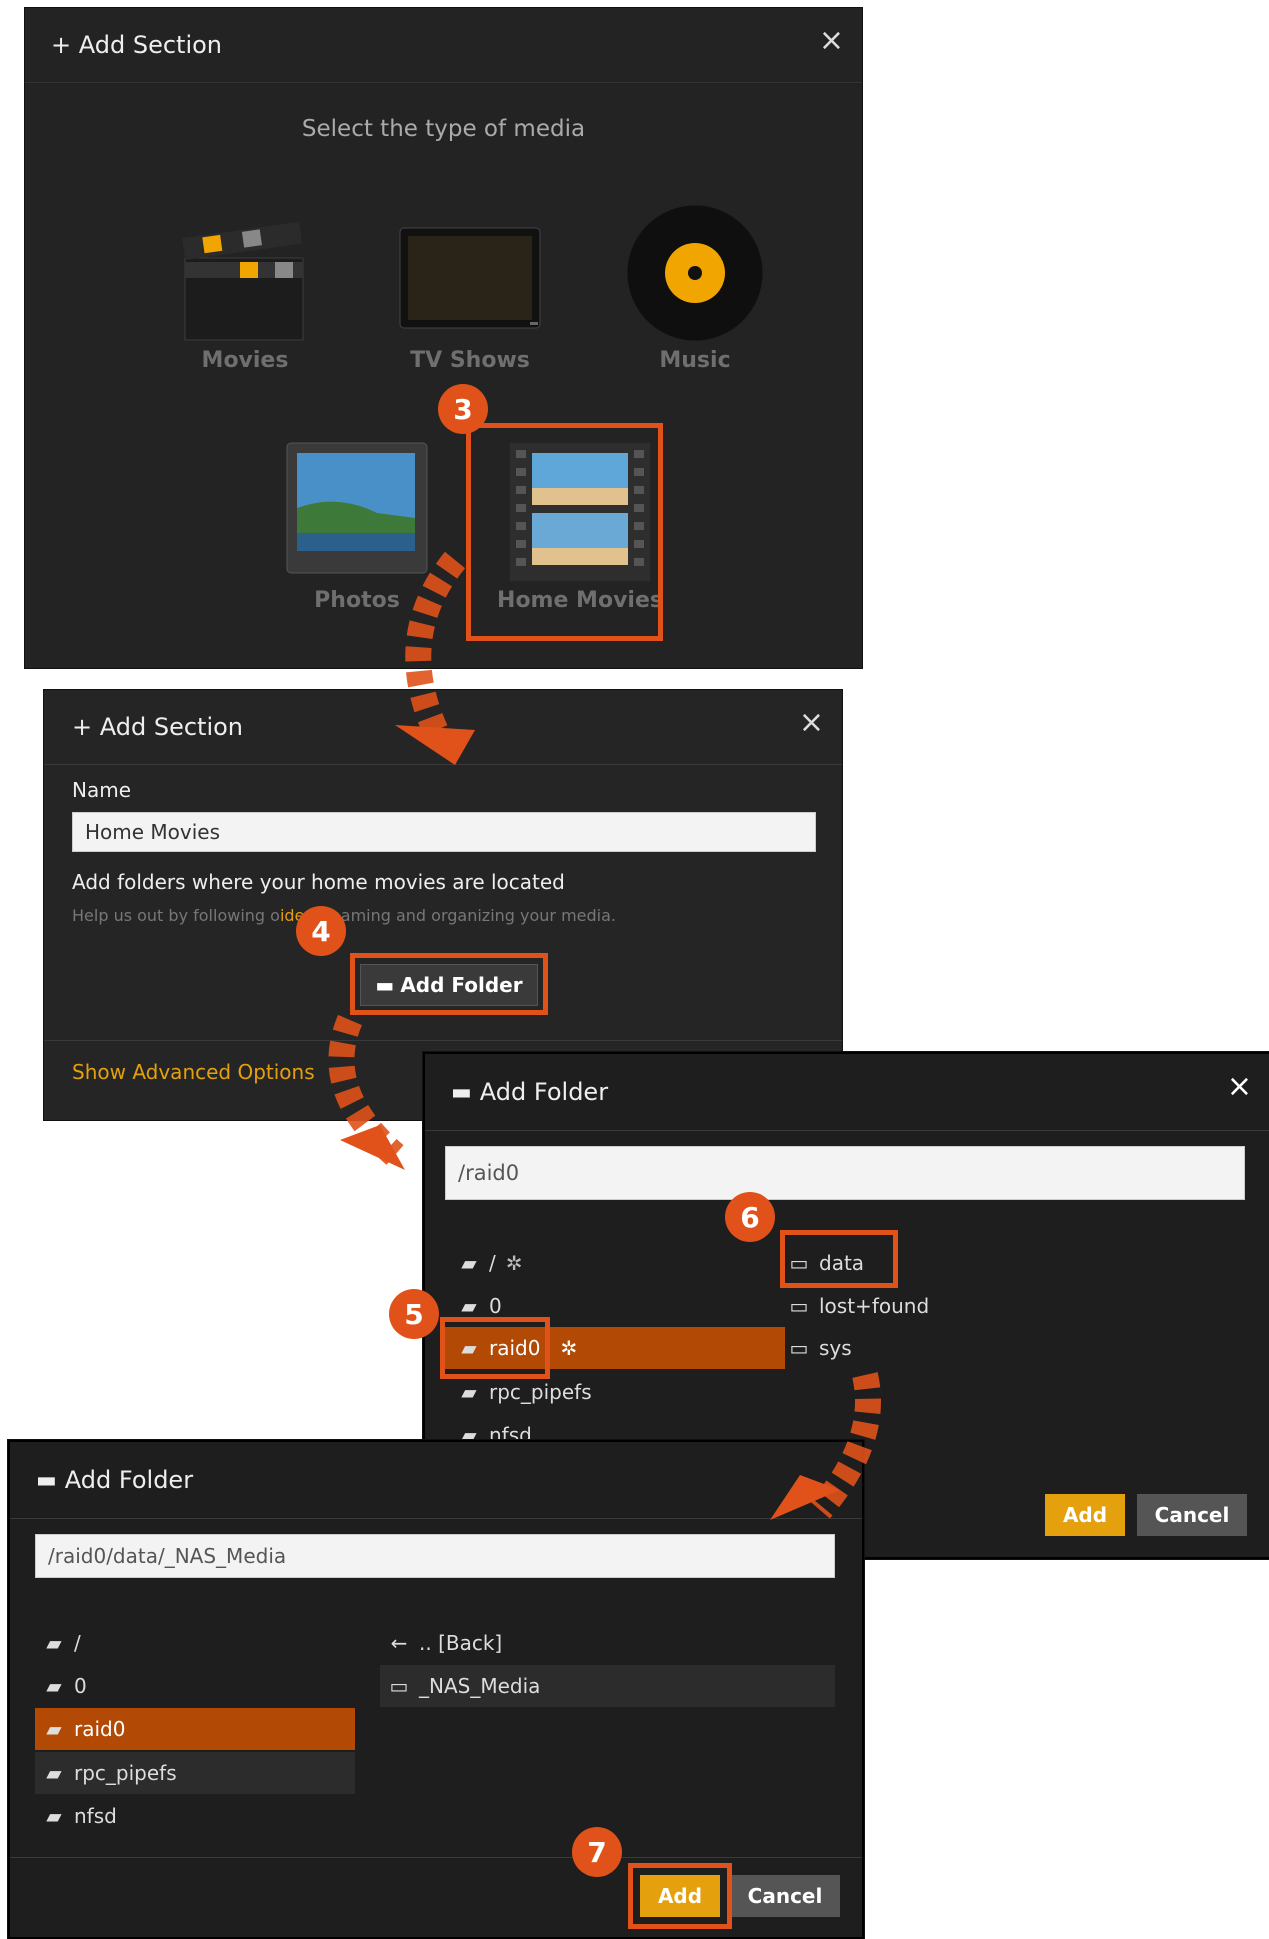  I want to click on folder-item-selected: ▰ raid0, so click(195, 1729).